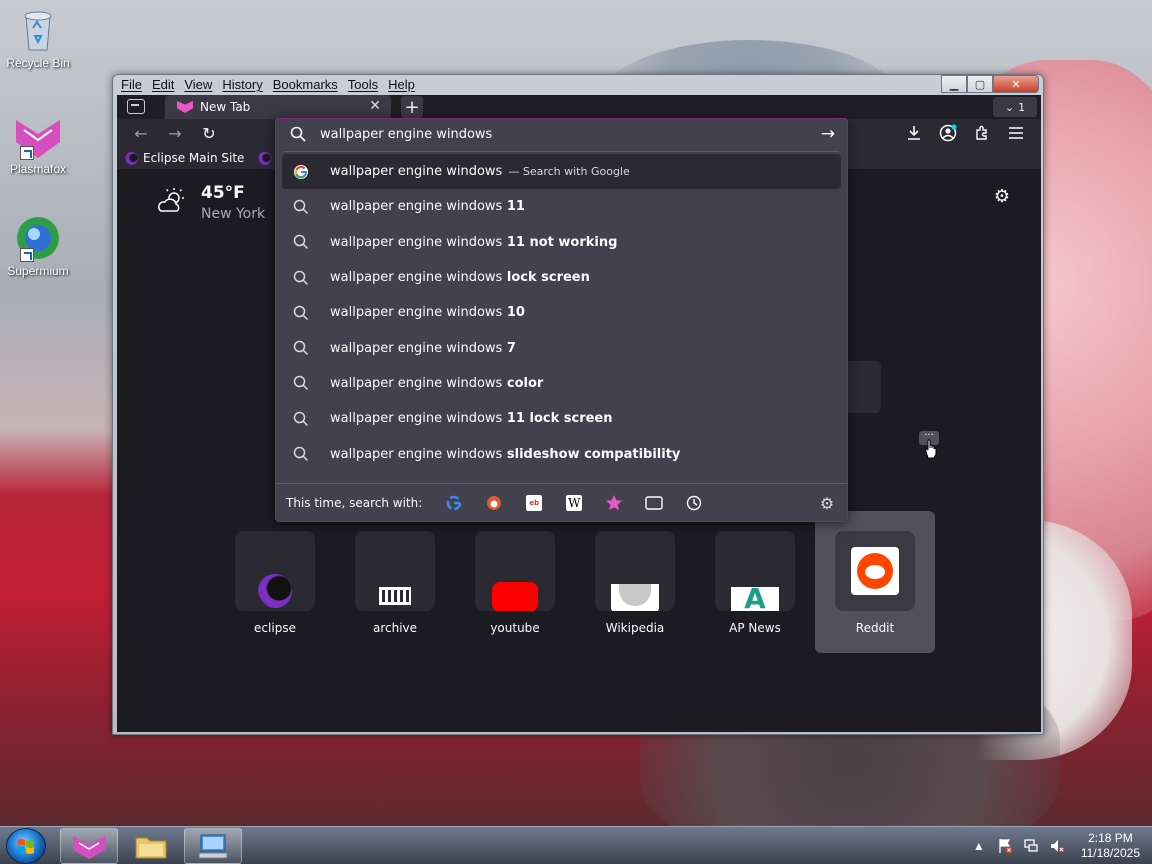  What do you see at coordinates (579, 107) in the screenshot?
I see `tab-strip: New Tab ✕ + ⌄ 1` at bounding box center [579, 107].